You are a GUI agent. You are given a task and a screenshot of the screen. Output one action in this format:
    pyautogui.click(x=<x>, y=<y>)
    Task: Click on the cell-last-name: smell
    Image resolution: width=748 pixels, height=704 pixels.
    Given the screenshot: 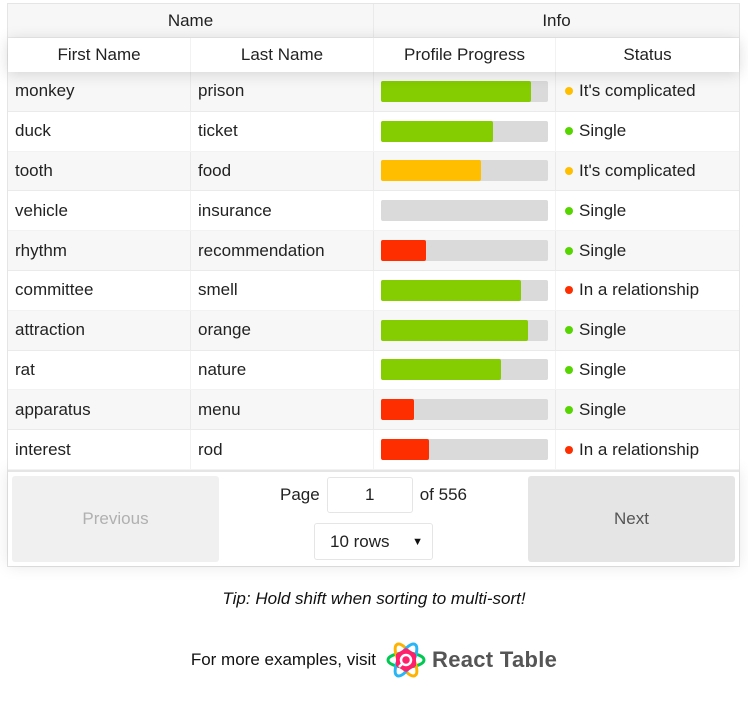 What is the action you would take?
    pyautogui.click(x=282, y=290)
    